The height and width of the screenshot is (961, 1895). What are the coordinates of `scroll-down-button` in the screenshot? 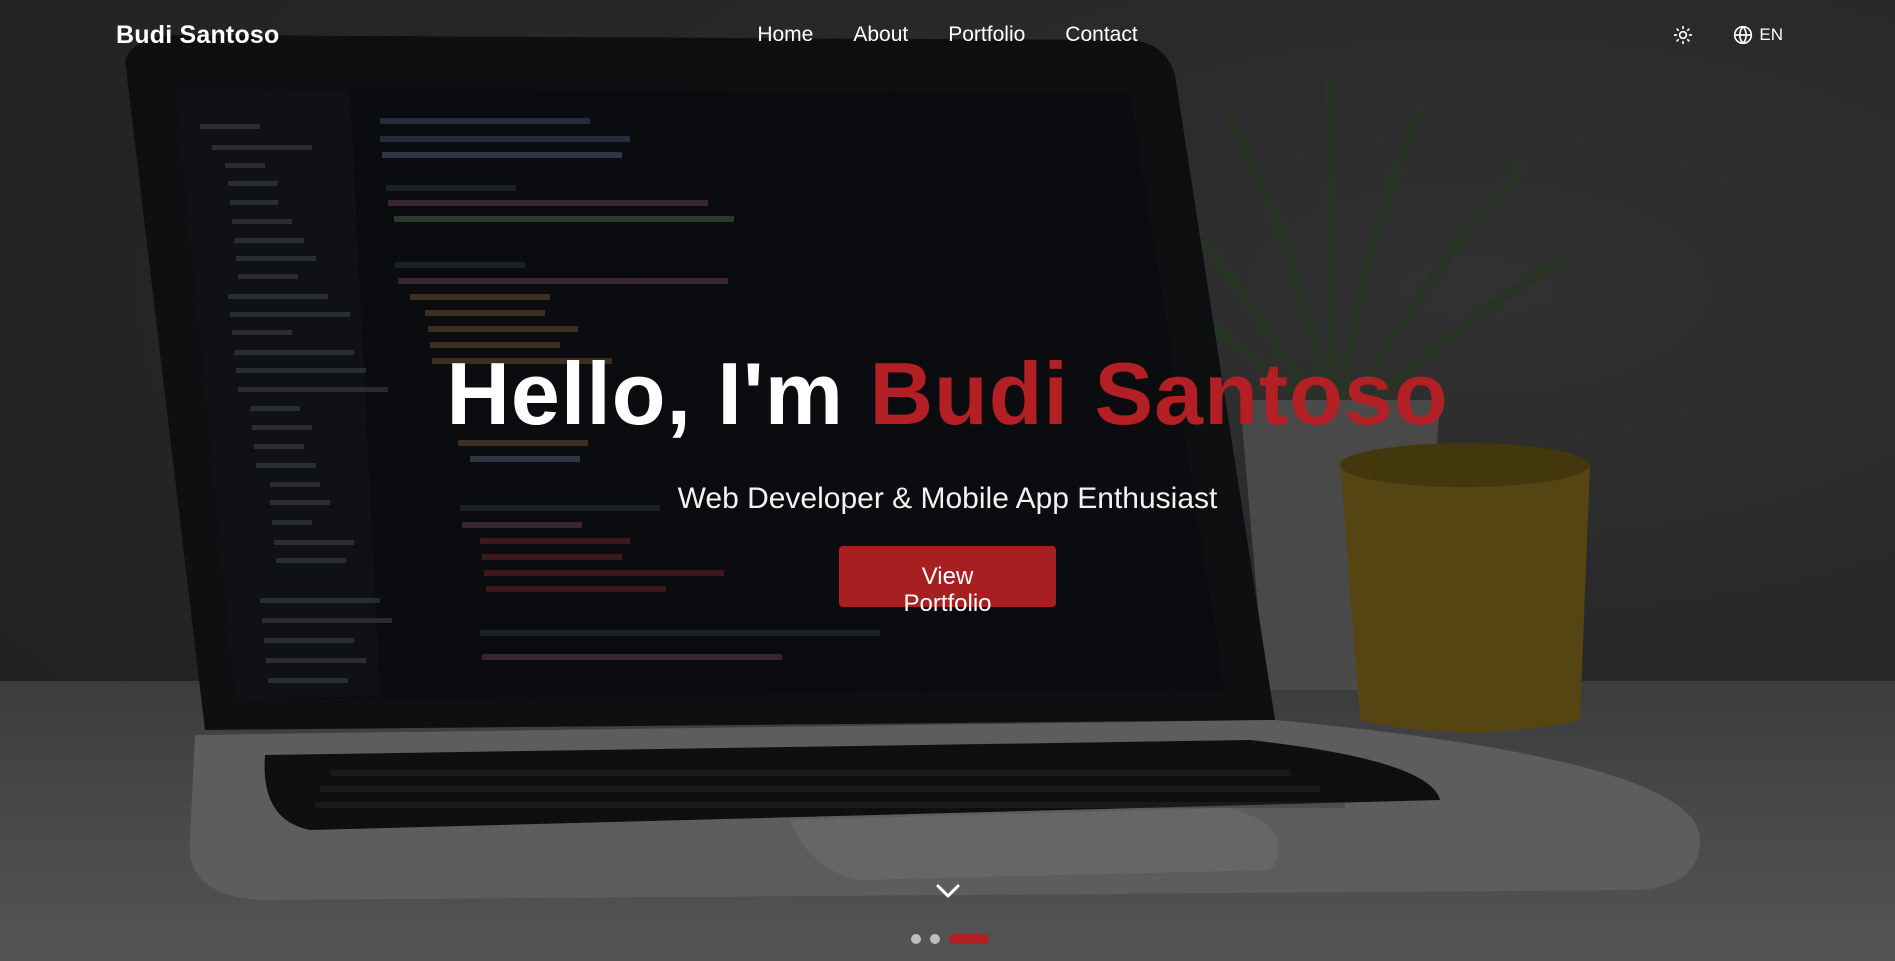 It's located at (948, 893).